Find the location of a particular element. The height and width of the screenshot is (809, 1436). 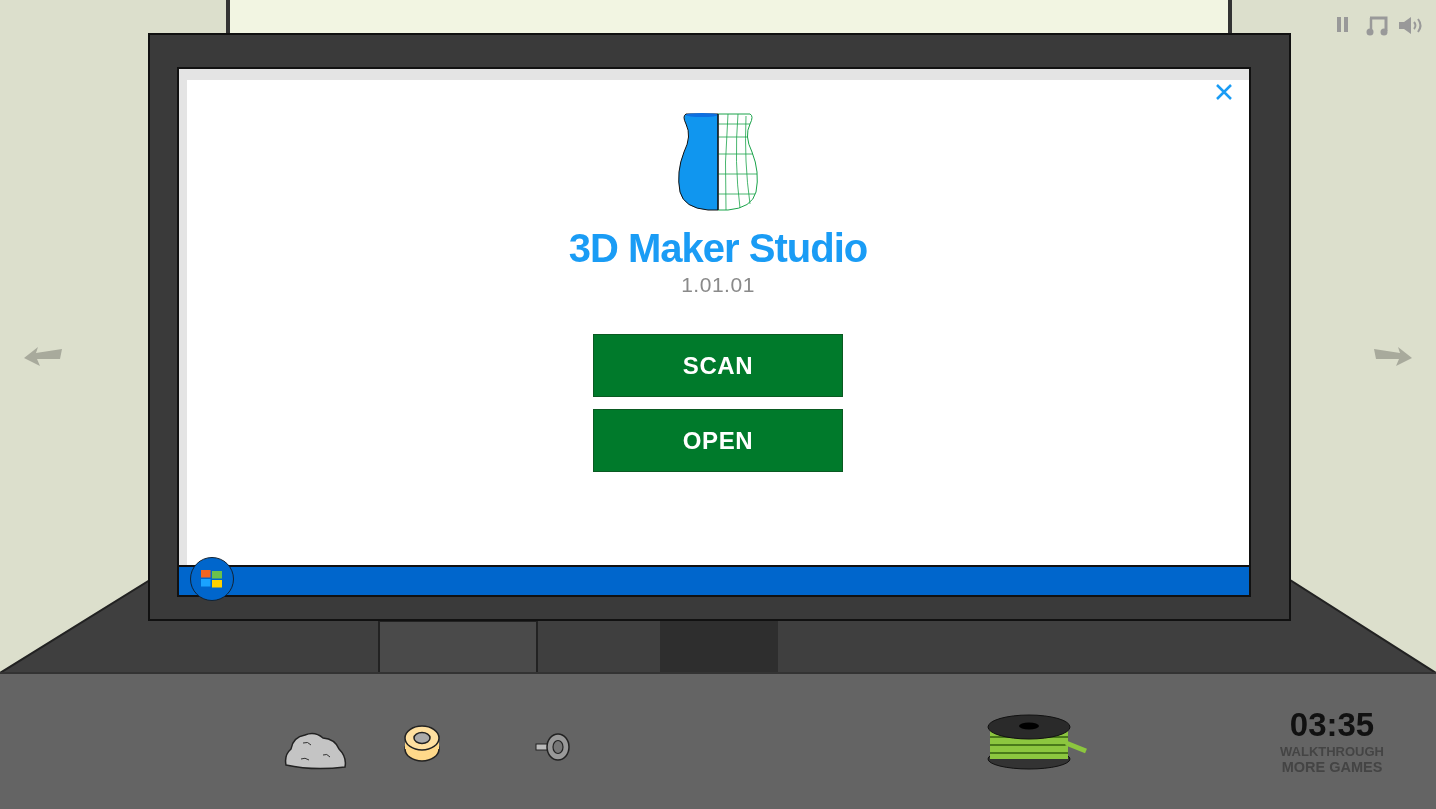

tape-roll-icon is located at coordinates (423, 744).